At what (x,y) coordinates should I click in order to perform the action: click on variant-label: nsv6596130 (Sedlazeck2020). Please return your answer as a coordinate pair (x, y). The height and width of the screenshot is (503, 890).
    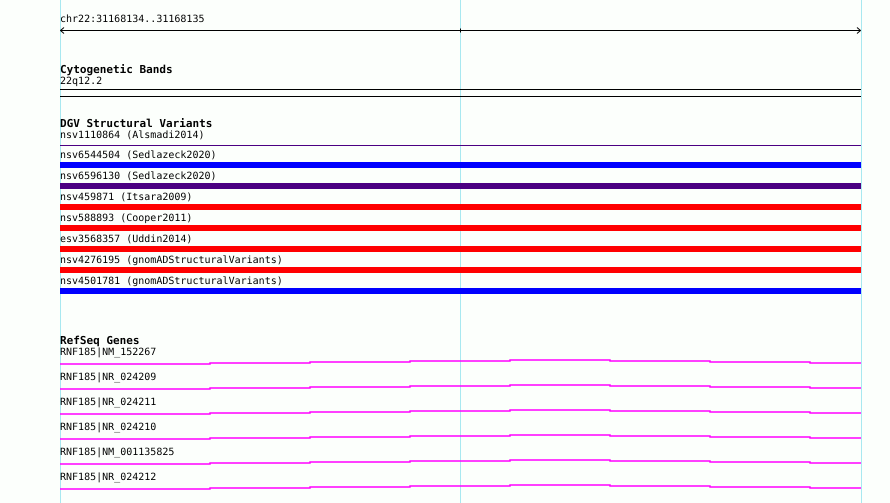
    Looking at the image, I should click on (139, 177).